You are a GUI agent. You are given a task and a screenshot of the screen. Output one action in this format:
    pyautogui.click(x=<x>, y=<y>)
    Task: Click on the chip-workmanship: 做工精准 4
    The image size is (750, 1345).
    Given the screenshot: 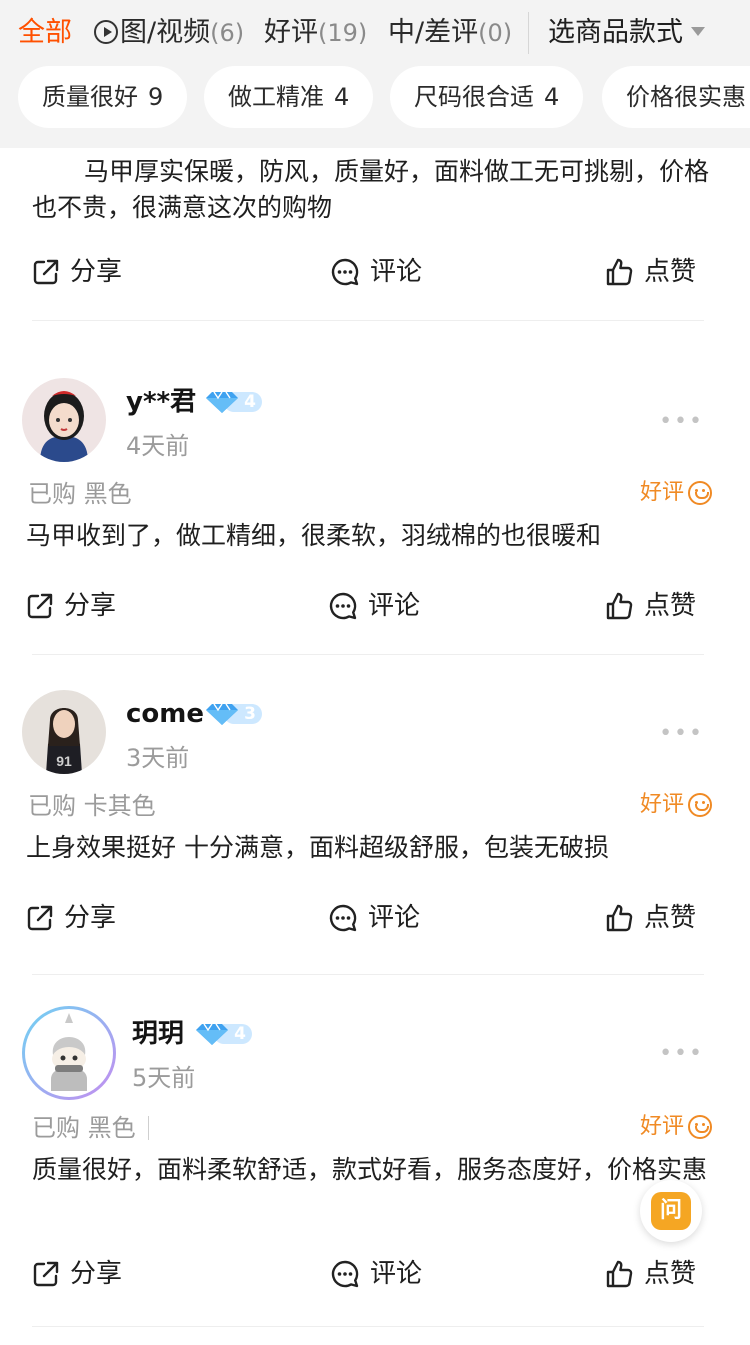 What is the action you would take?
    pyautogui.click(x=289, y=97)
    